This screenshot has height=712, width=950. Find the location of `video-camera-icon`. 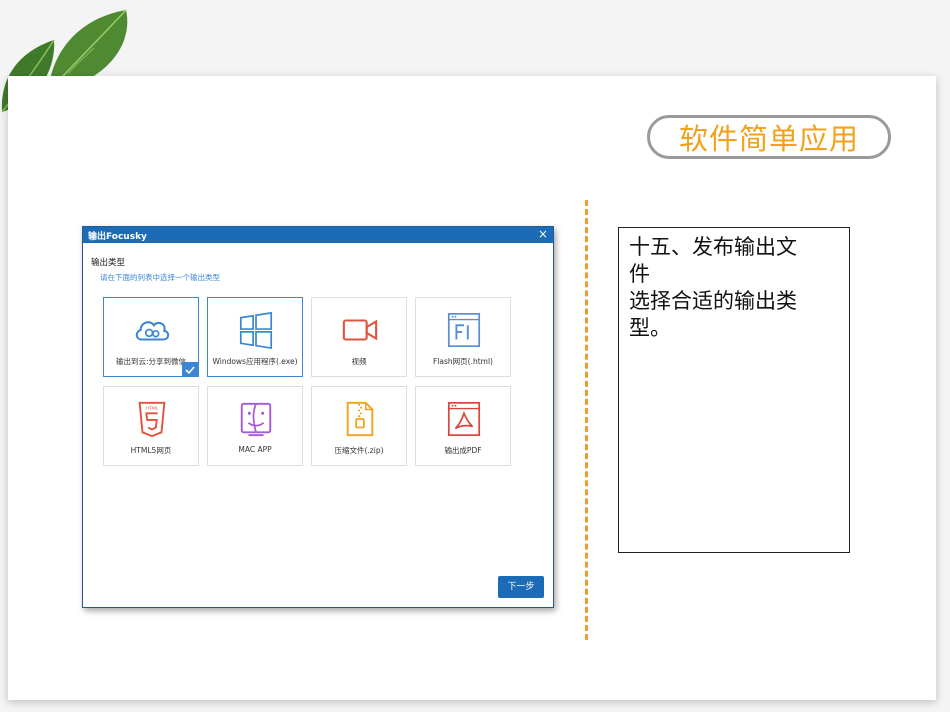

video-camera-icon is located at coordinates (360, 330).